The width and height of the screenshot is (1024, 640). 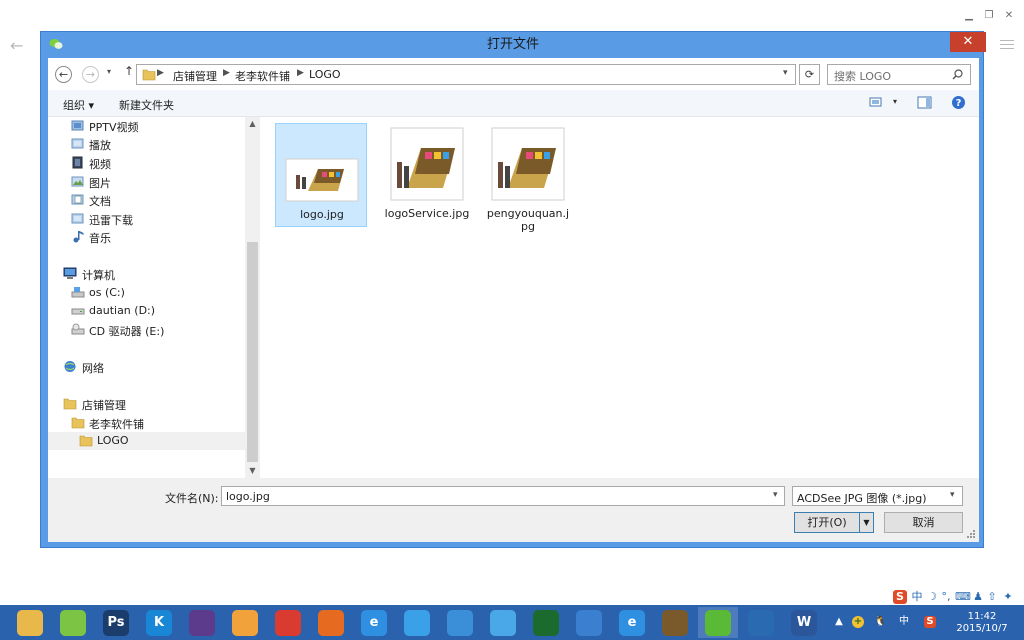 What do you see at coordinates (992, 597) in the screenshot?
I see `shirt-icon: ⇧` at bounding box center [992, 597].